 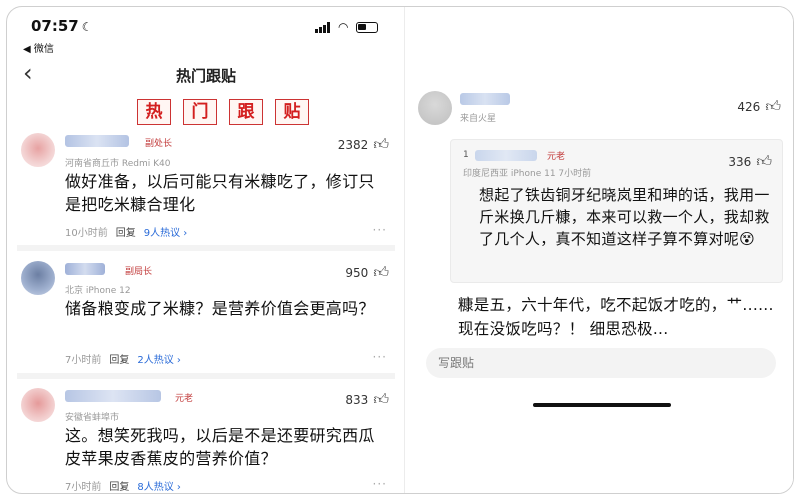 What do you see at coordinates (200, 112) in the screenshot?
I see `banner-char: 门` at bounding box center [200, 112].